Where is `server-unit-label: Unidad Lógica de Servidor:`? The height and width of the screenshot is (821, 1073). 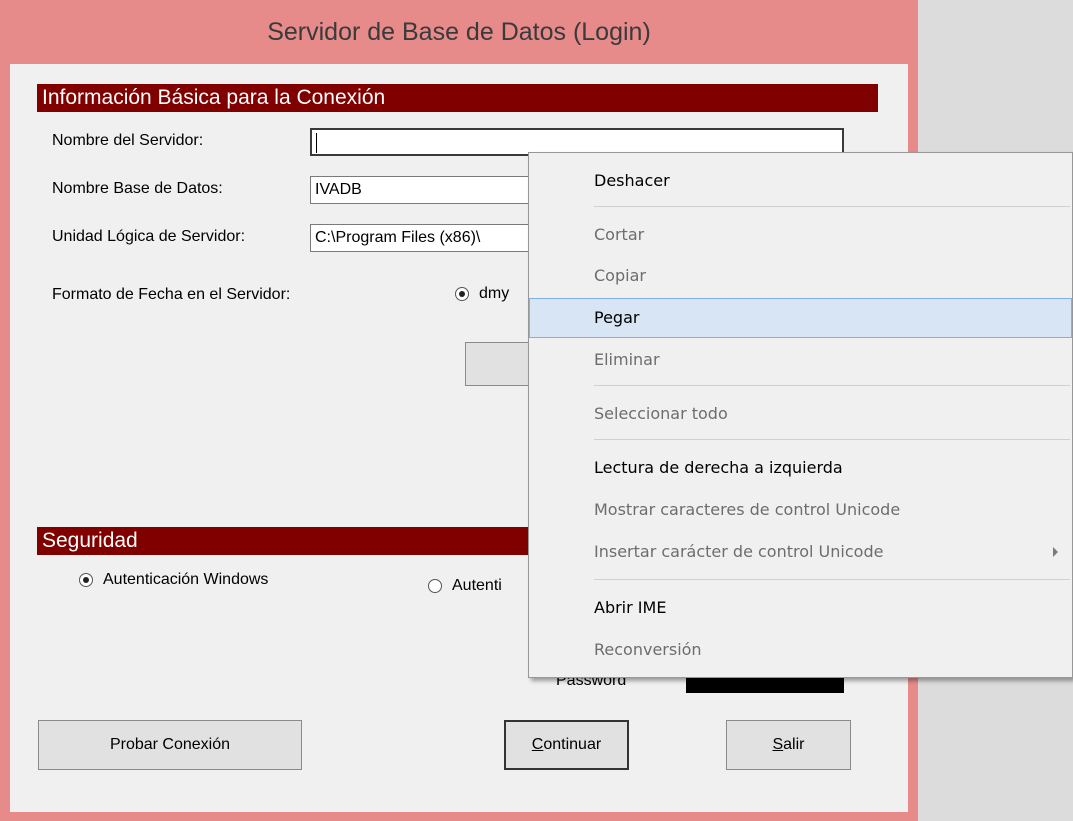
server-unit-label: Unidad Lógica de Servidor: is located at coordinates (149, 236).